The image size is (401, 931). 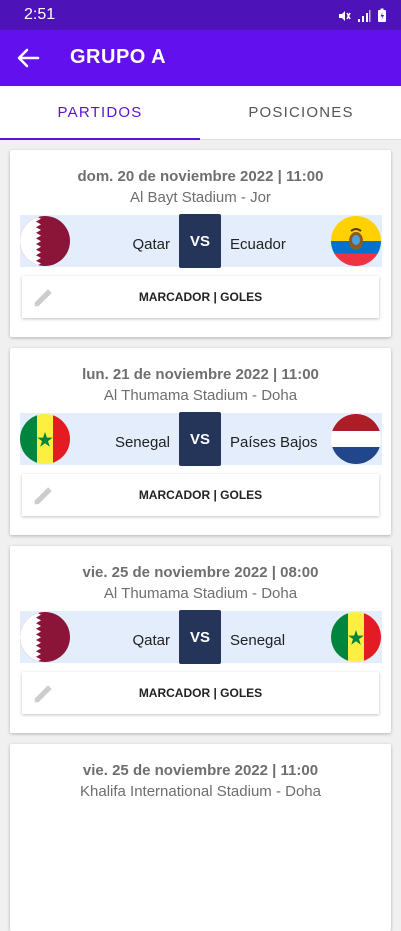 I want to click on tab-posiciones: POSICIONES, so click(x=301, y=112).